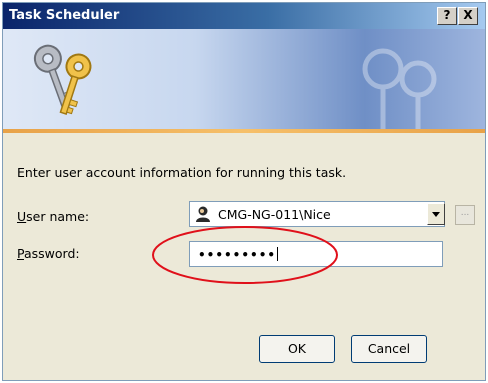 The width and height of the screenshot is (488, 383). What do you see at coordinates (244, 16) in the screenshot?
I see `title-bar: Task Scheduler ? X` at bounding box center [244, 16].